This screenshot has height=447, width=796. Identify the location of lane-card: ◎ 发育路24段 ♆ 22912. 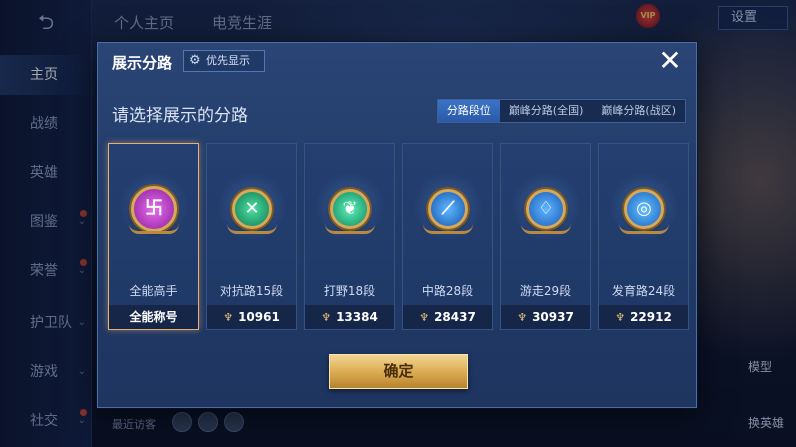
(643, 236).